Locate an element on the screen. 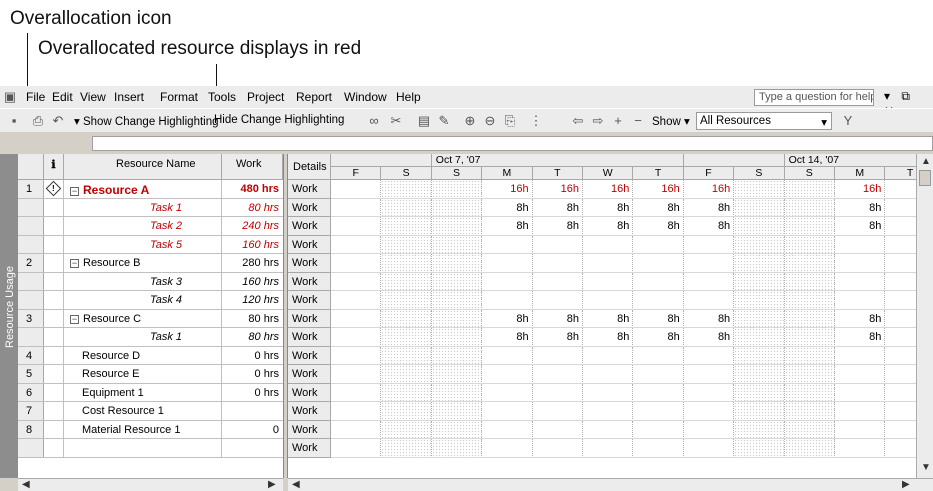  resource-name-cell: − Resource A is located at coordinates (143, 189).